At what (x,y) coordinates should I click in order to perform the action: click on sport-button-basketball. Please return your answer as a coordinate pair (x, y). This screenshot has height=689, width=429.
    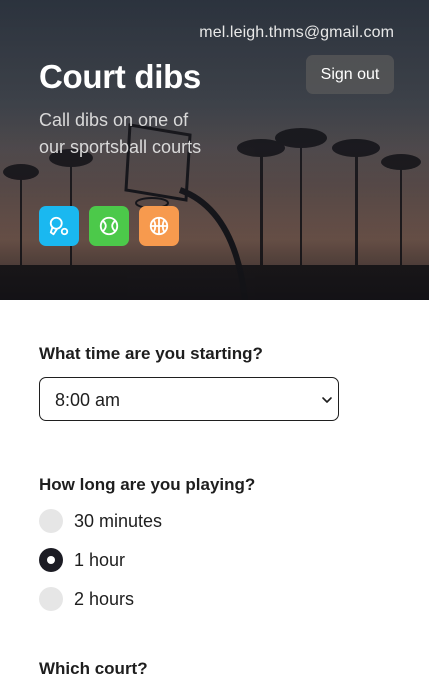
    Looking at the image, I should click on (159, 226).